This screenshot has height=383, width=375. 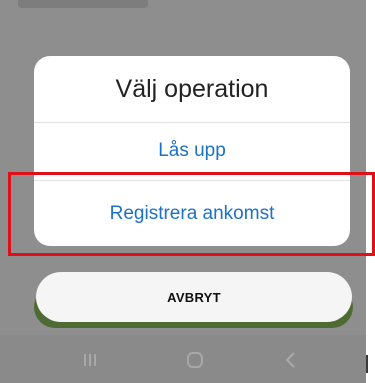 I want to click on home-icon, so click(x=195, y=360).